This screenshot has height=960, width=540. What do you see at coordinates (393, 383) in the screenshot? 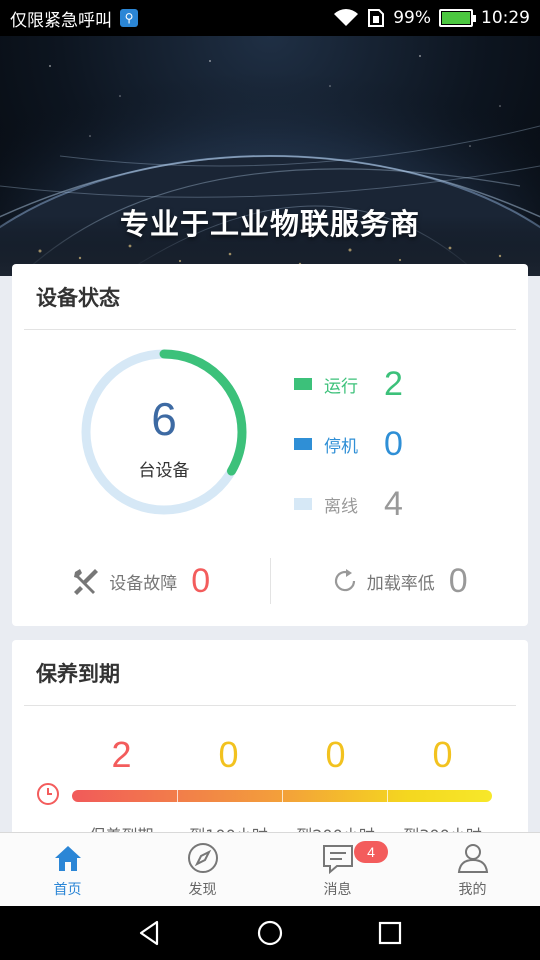
I see `legend-value-running: 2` at bounding box center [393, 383].